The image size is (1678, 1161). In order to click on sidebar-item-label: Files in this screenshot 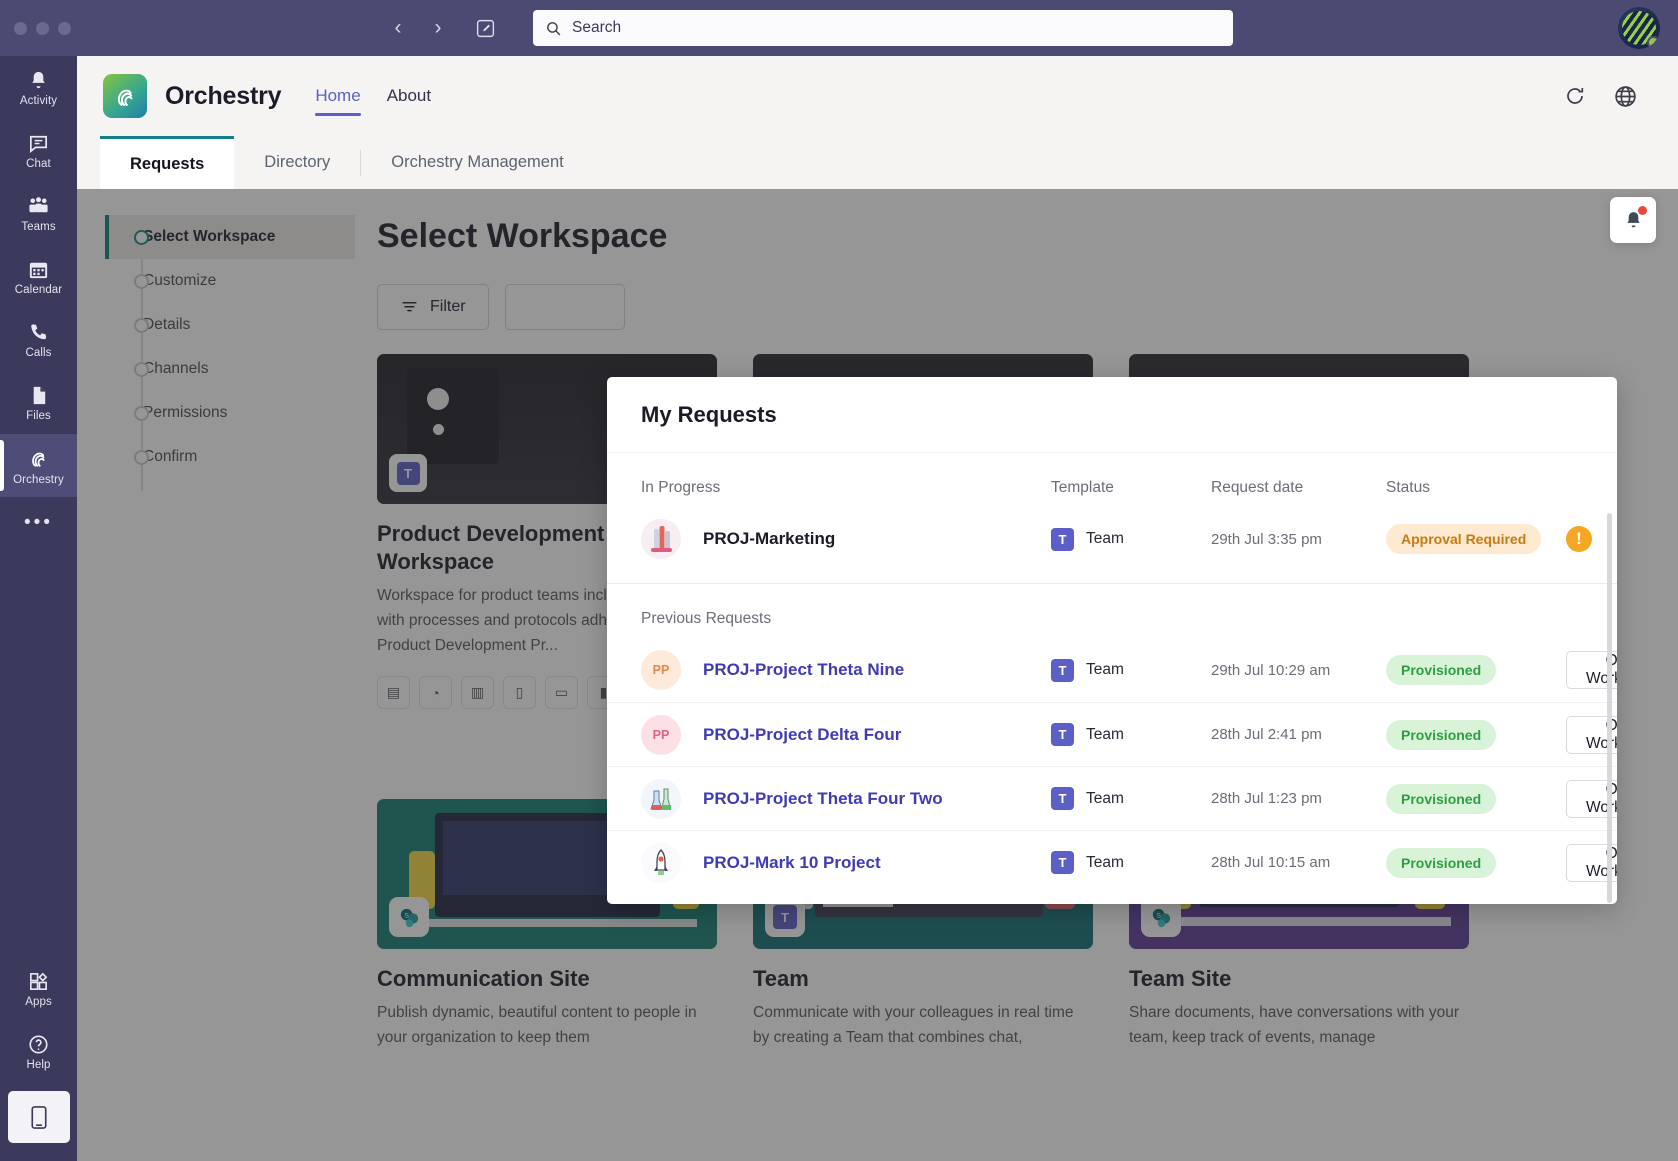, I will do `click(38, 415)`.